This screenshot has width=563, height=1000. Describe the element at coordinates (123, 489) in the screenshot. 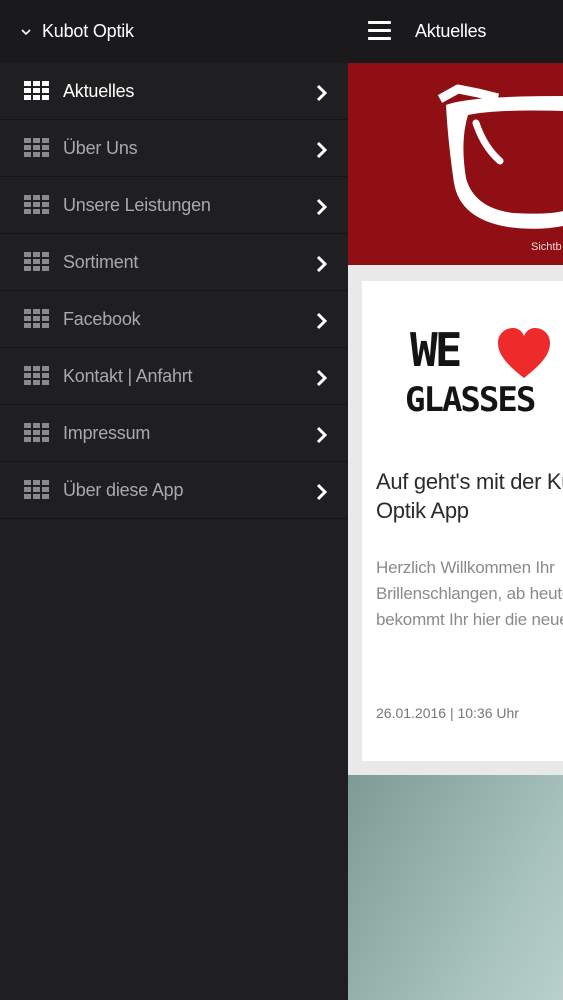

I see `menu-item-label: Über diese App` at that location.